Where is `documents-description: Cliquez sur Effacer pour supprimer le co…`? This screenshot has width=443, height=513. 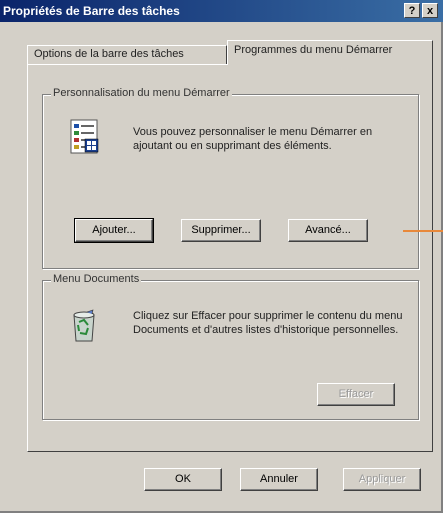 documents-description: Cliquez sur Effacer pour supprimer le co… is located at coordinates (268, 323).